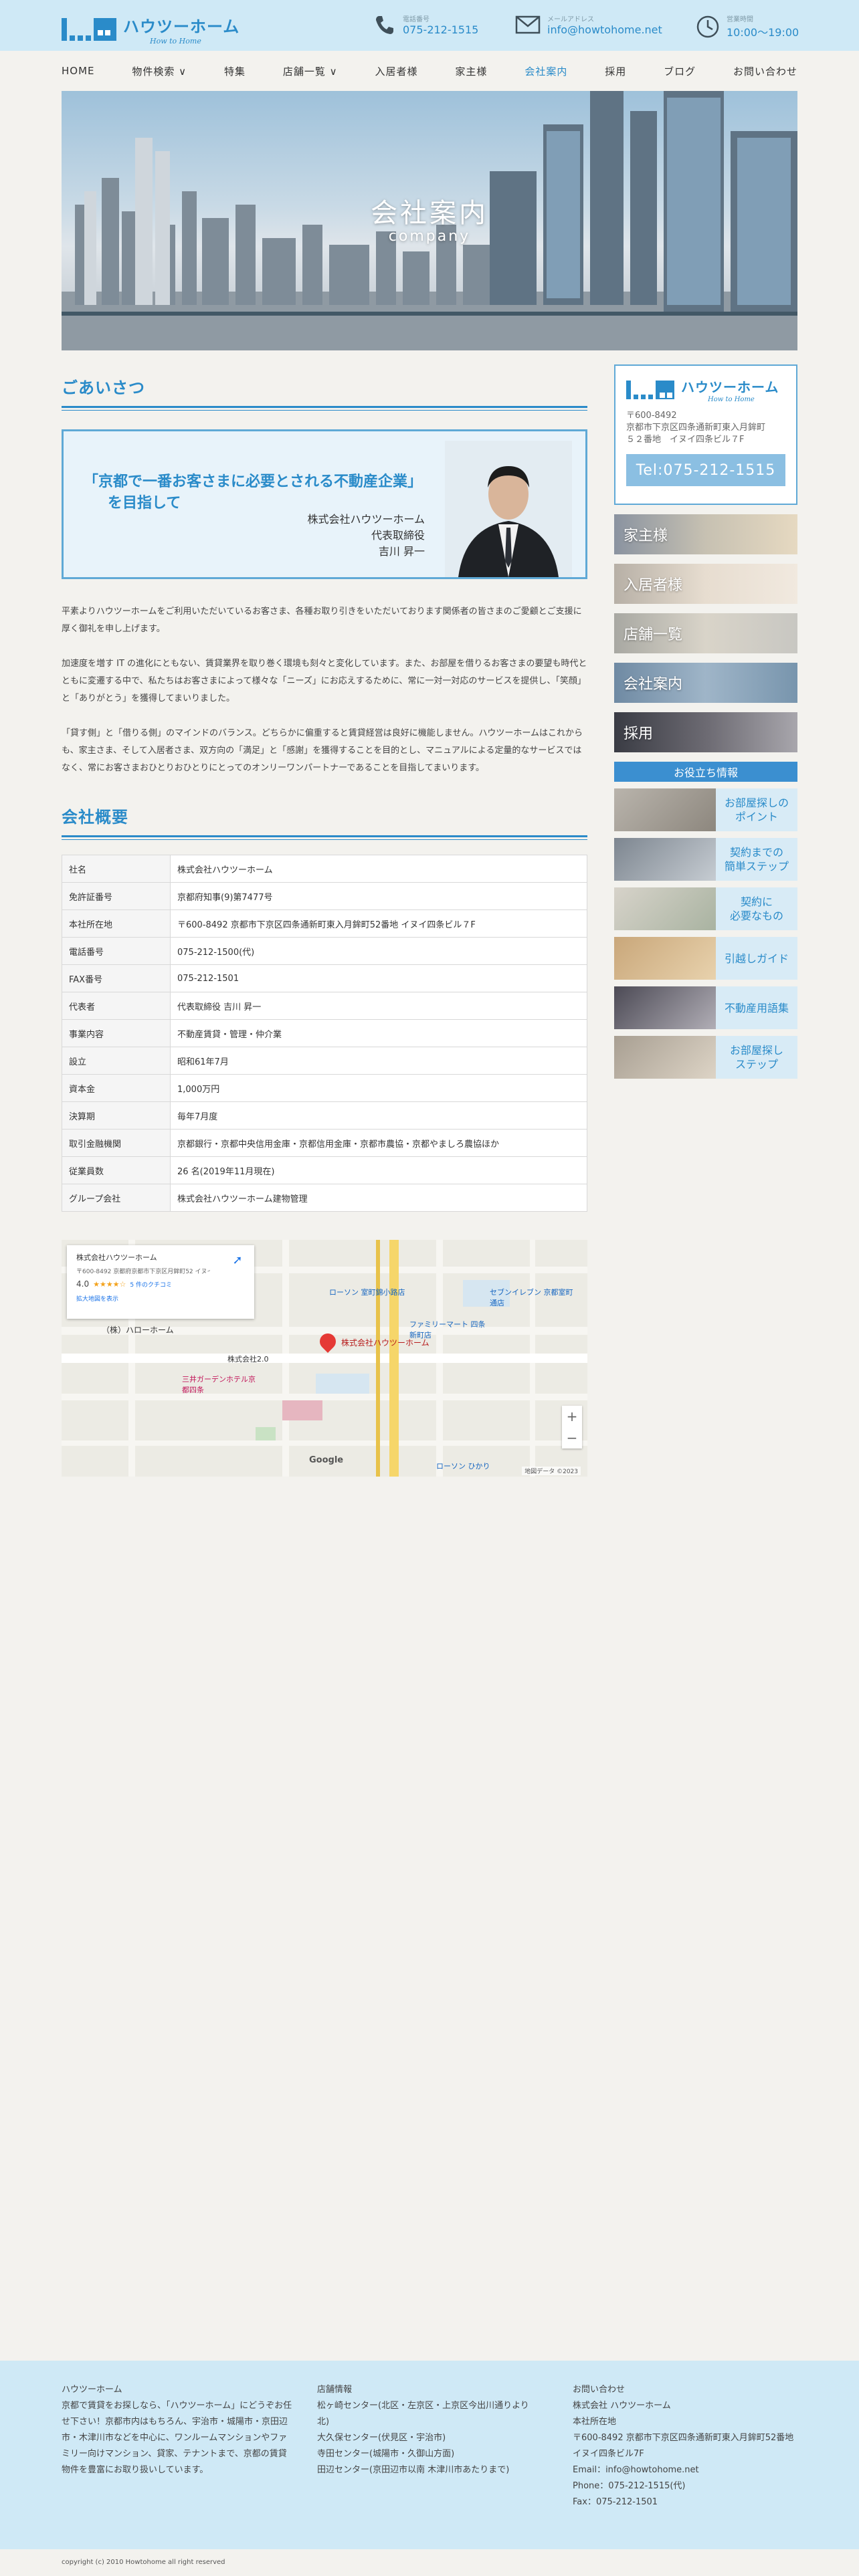  Describe the element at coordinates (78, 71) in the screenshot. I see `nav-home: HOME` at that location.